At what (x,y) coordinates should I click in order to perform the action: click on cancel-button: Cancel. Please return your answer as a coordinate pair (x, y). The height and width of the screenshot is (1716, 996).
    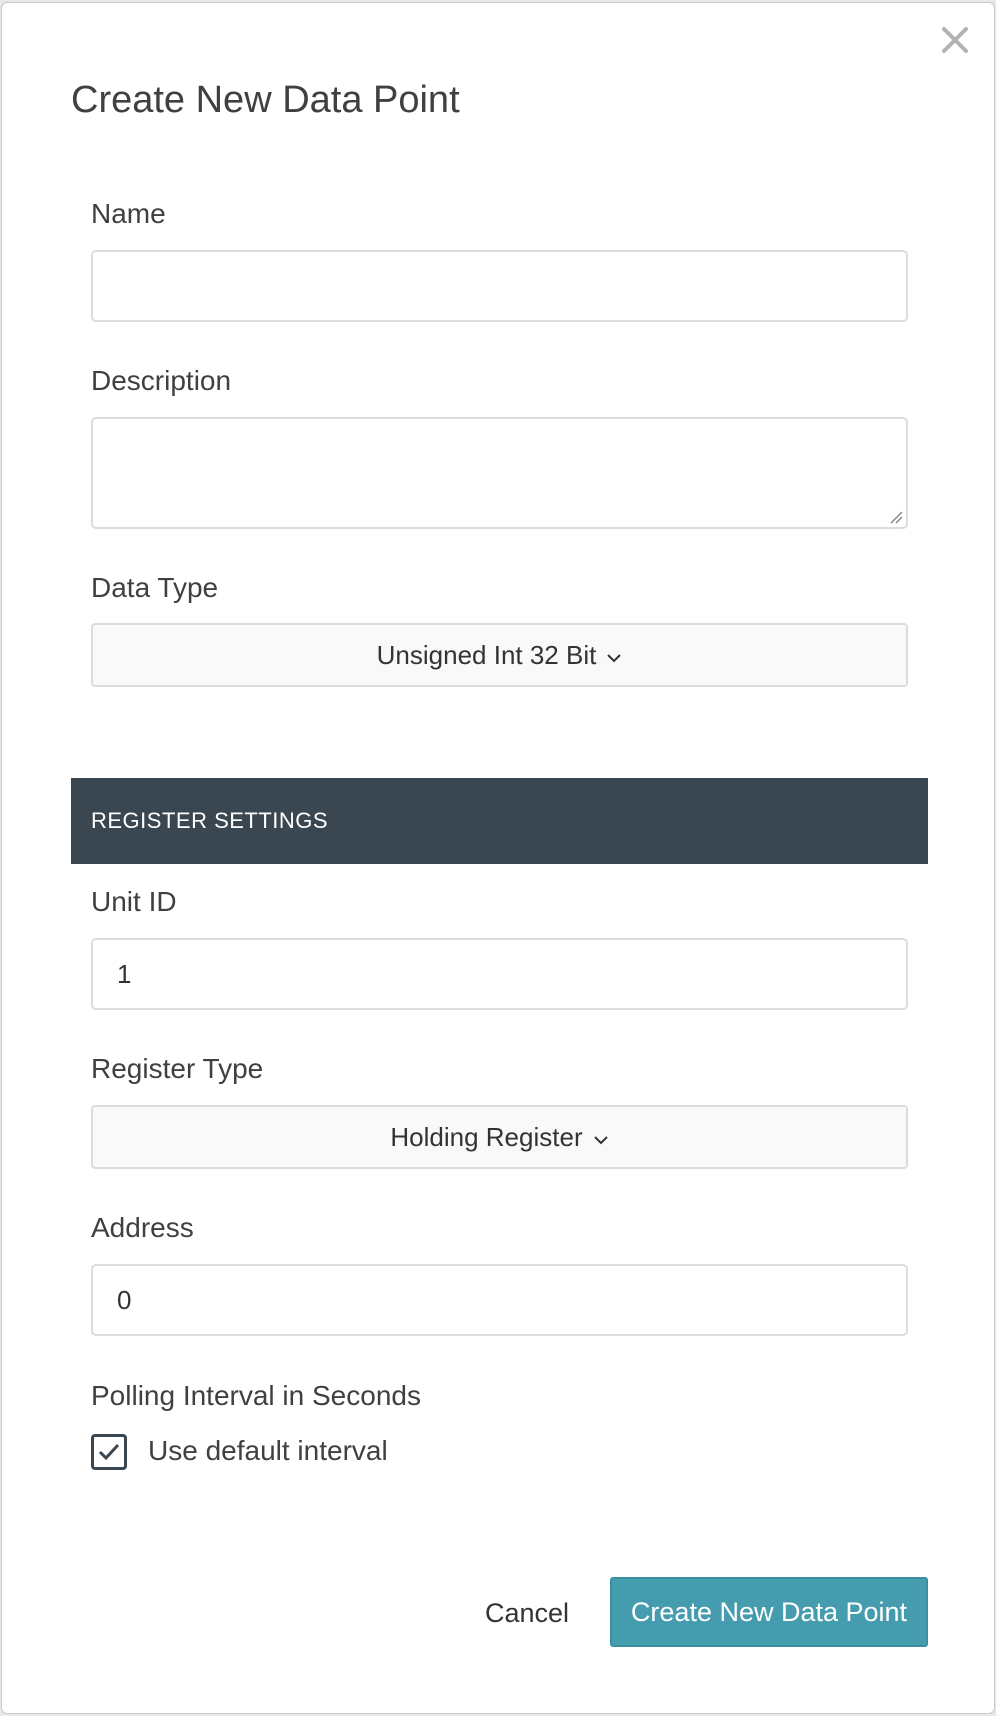
    Looking at the image, I should click on (527, 1613).